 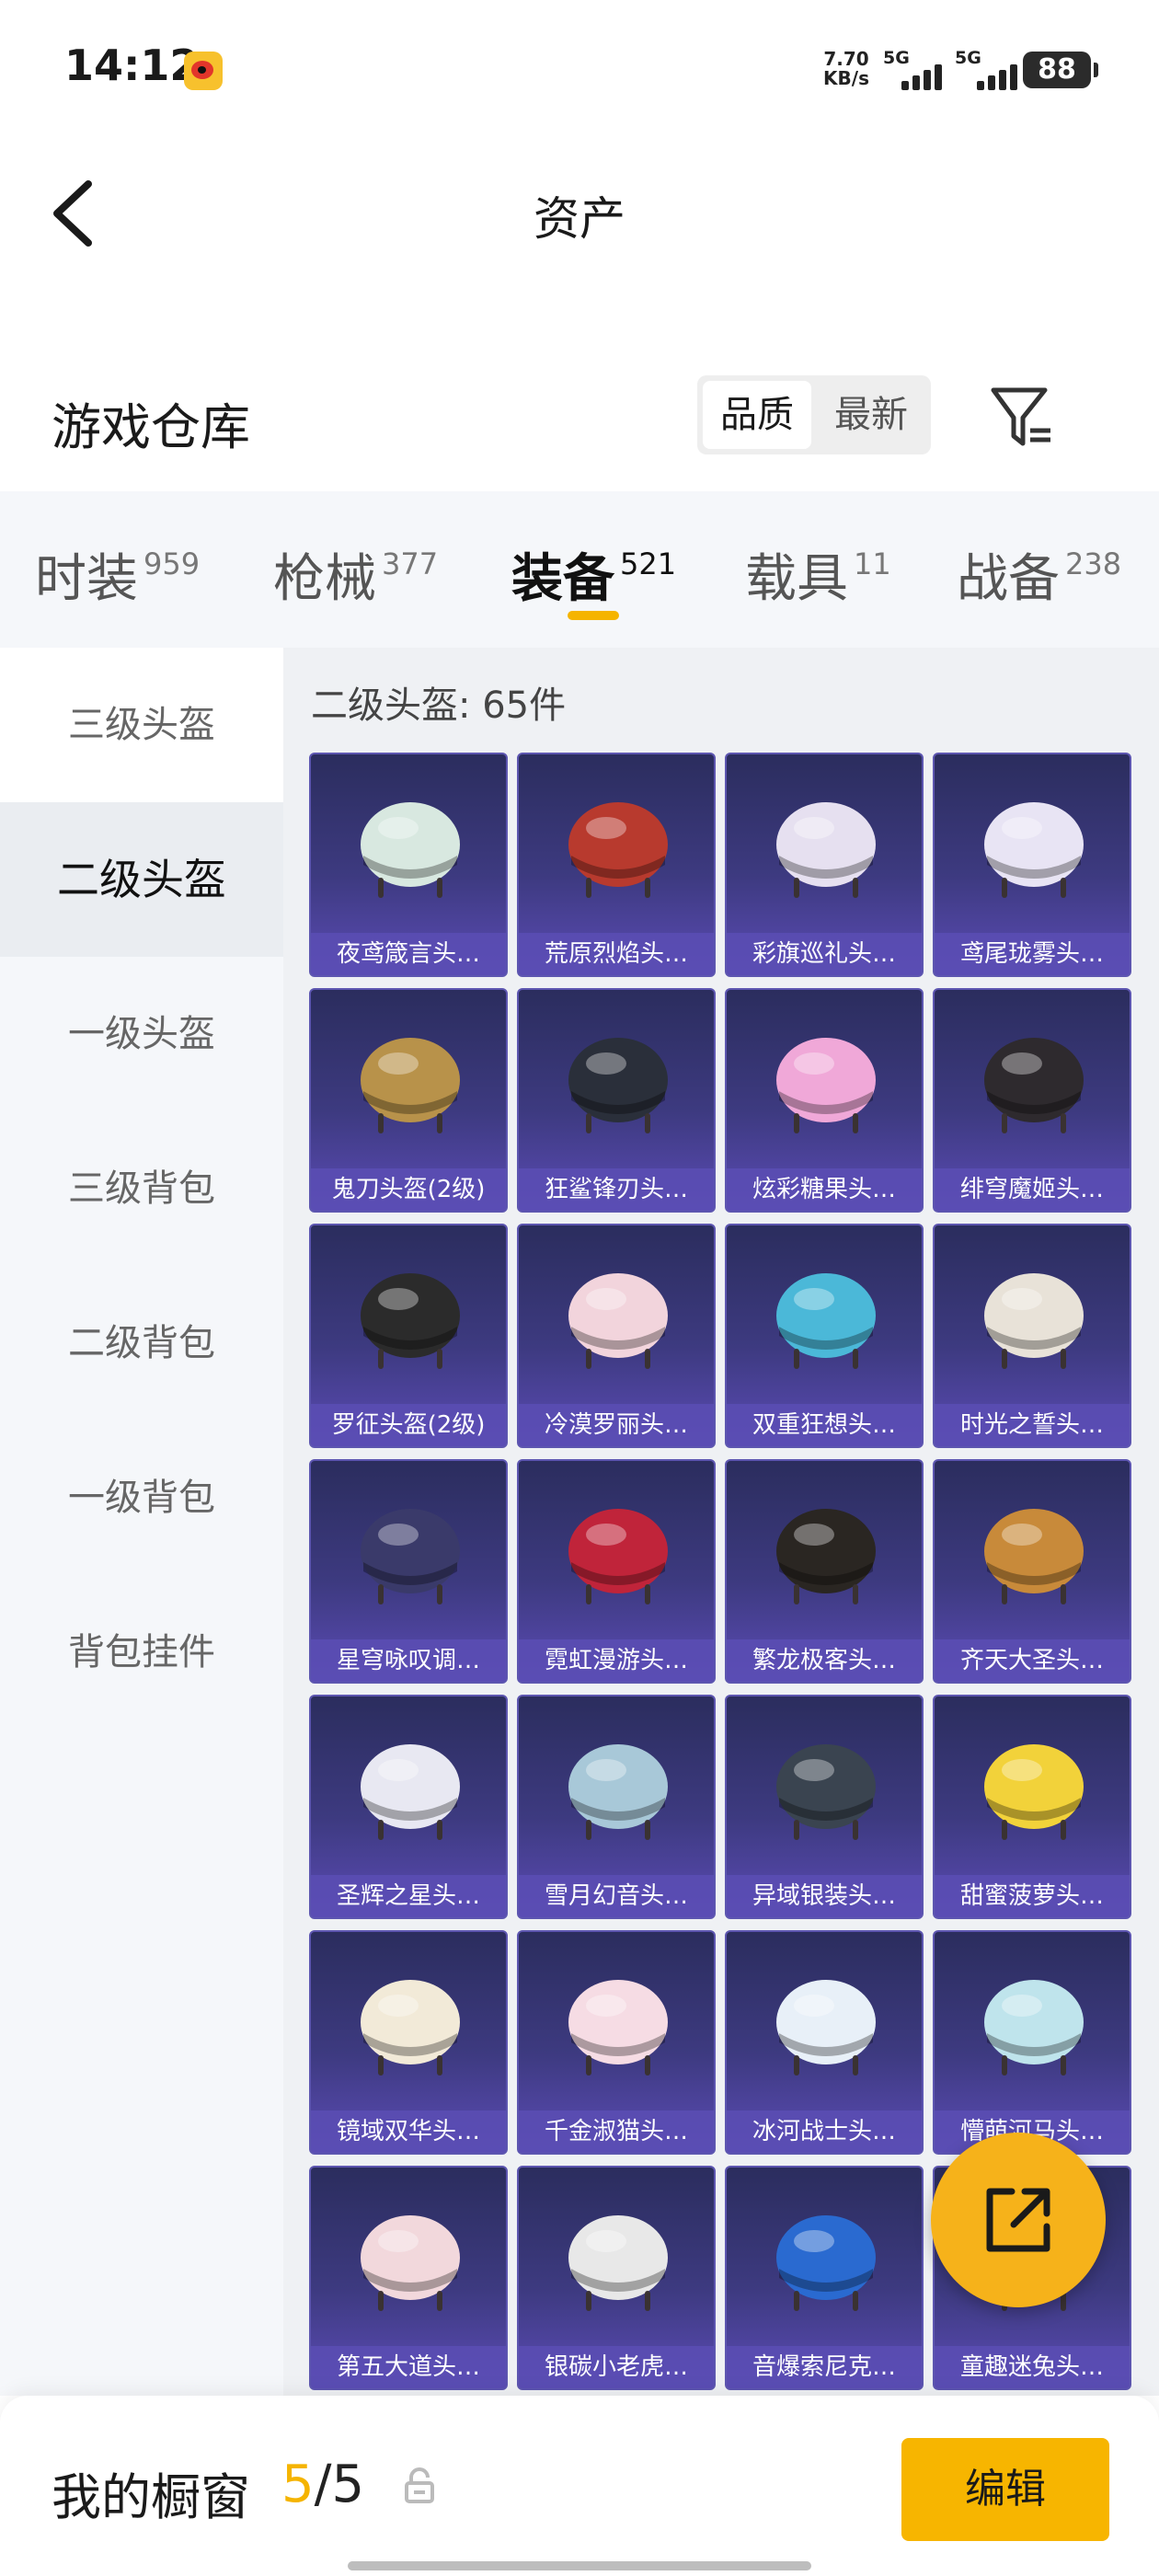 I want to click on tab-equipment-count: 521, so click(x=648, y=563).